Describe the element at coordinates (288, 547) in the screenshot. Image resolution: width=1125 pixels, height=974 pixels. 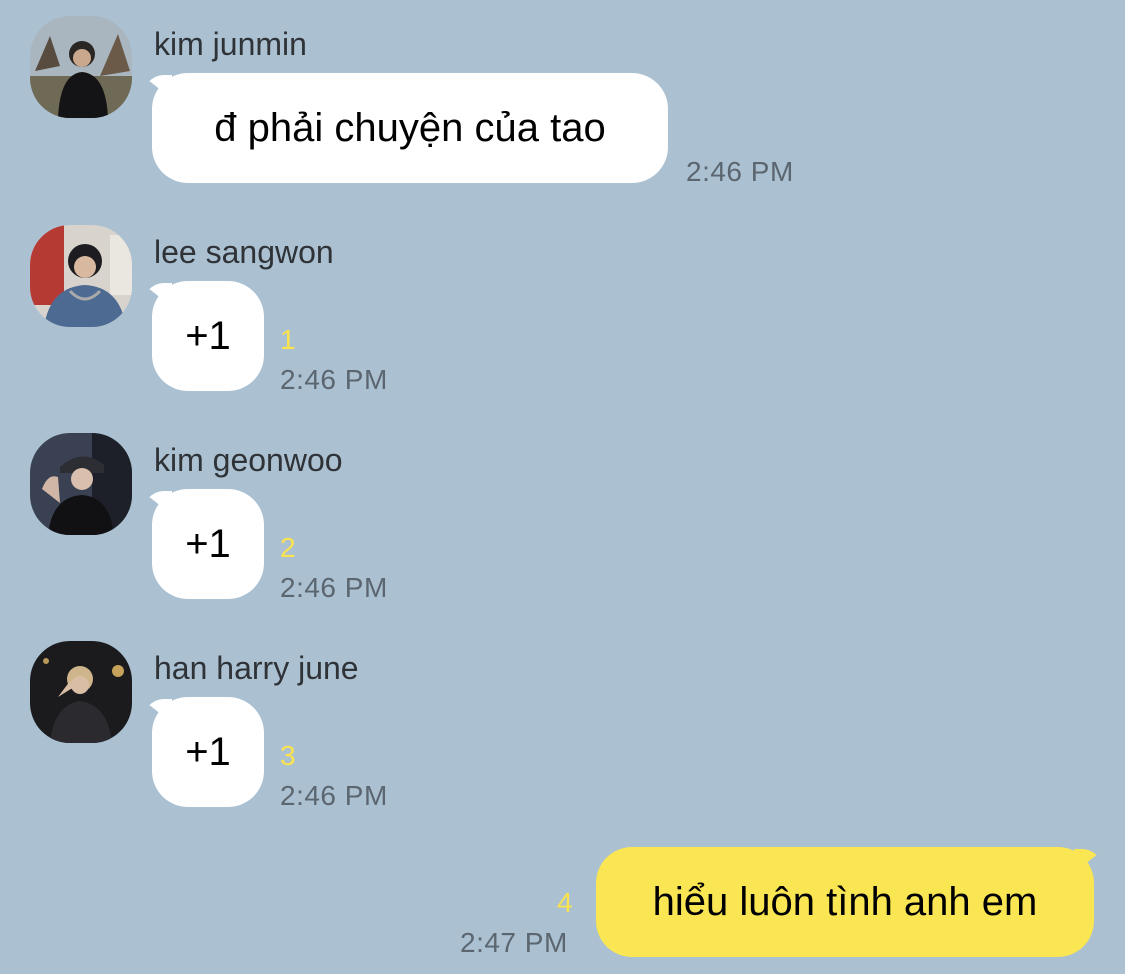
I see `unread-count: 2` at that location.